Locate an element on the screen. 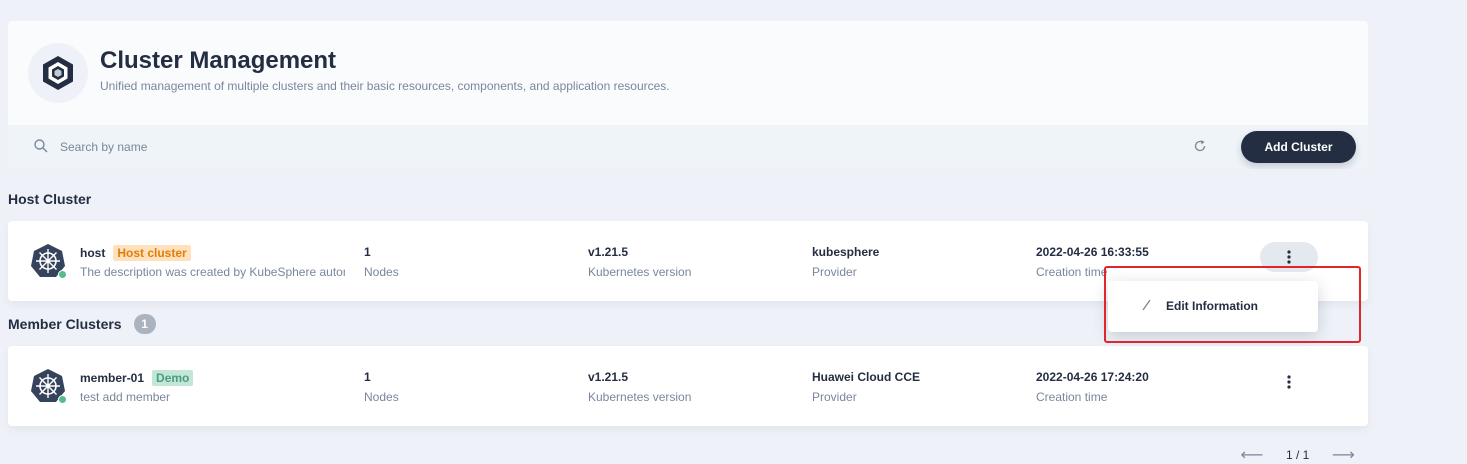  refresh-icon is located at coordinates (1200, 146).